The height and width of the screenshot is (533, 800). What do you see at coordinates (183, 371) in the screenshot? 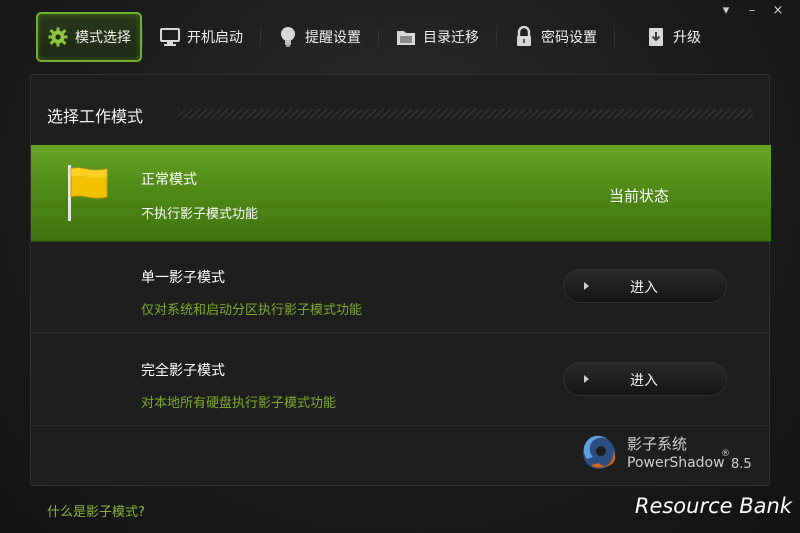
I see `mode-name: 完全影子模式` at bounding box center [183, 371].